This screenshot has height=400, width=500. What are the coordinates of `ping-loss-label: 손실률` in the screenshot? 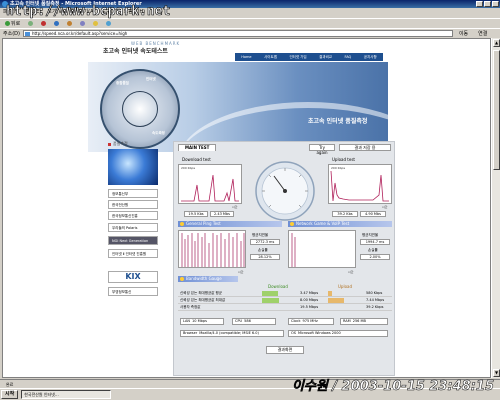 It's located at (263, 250).